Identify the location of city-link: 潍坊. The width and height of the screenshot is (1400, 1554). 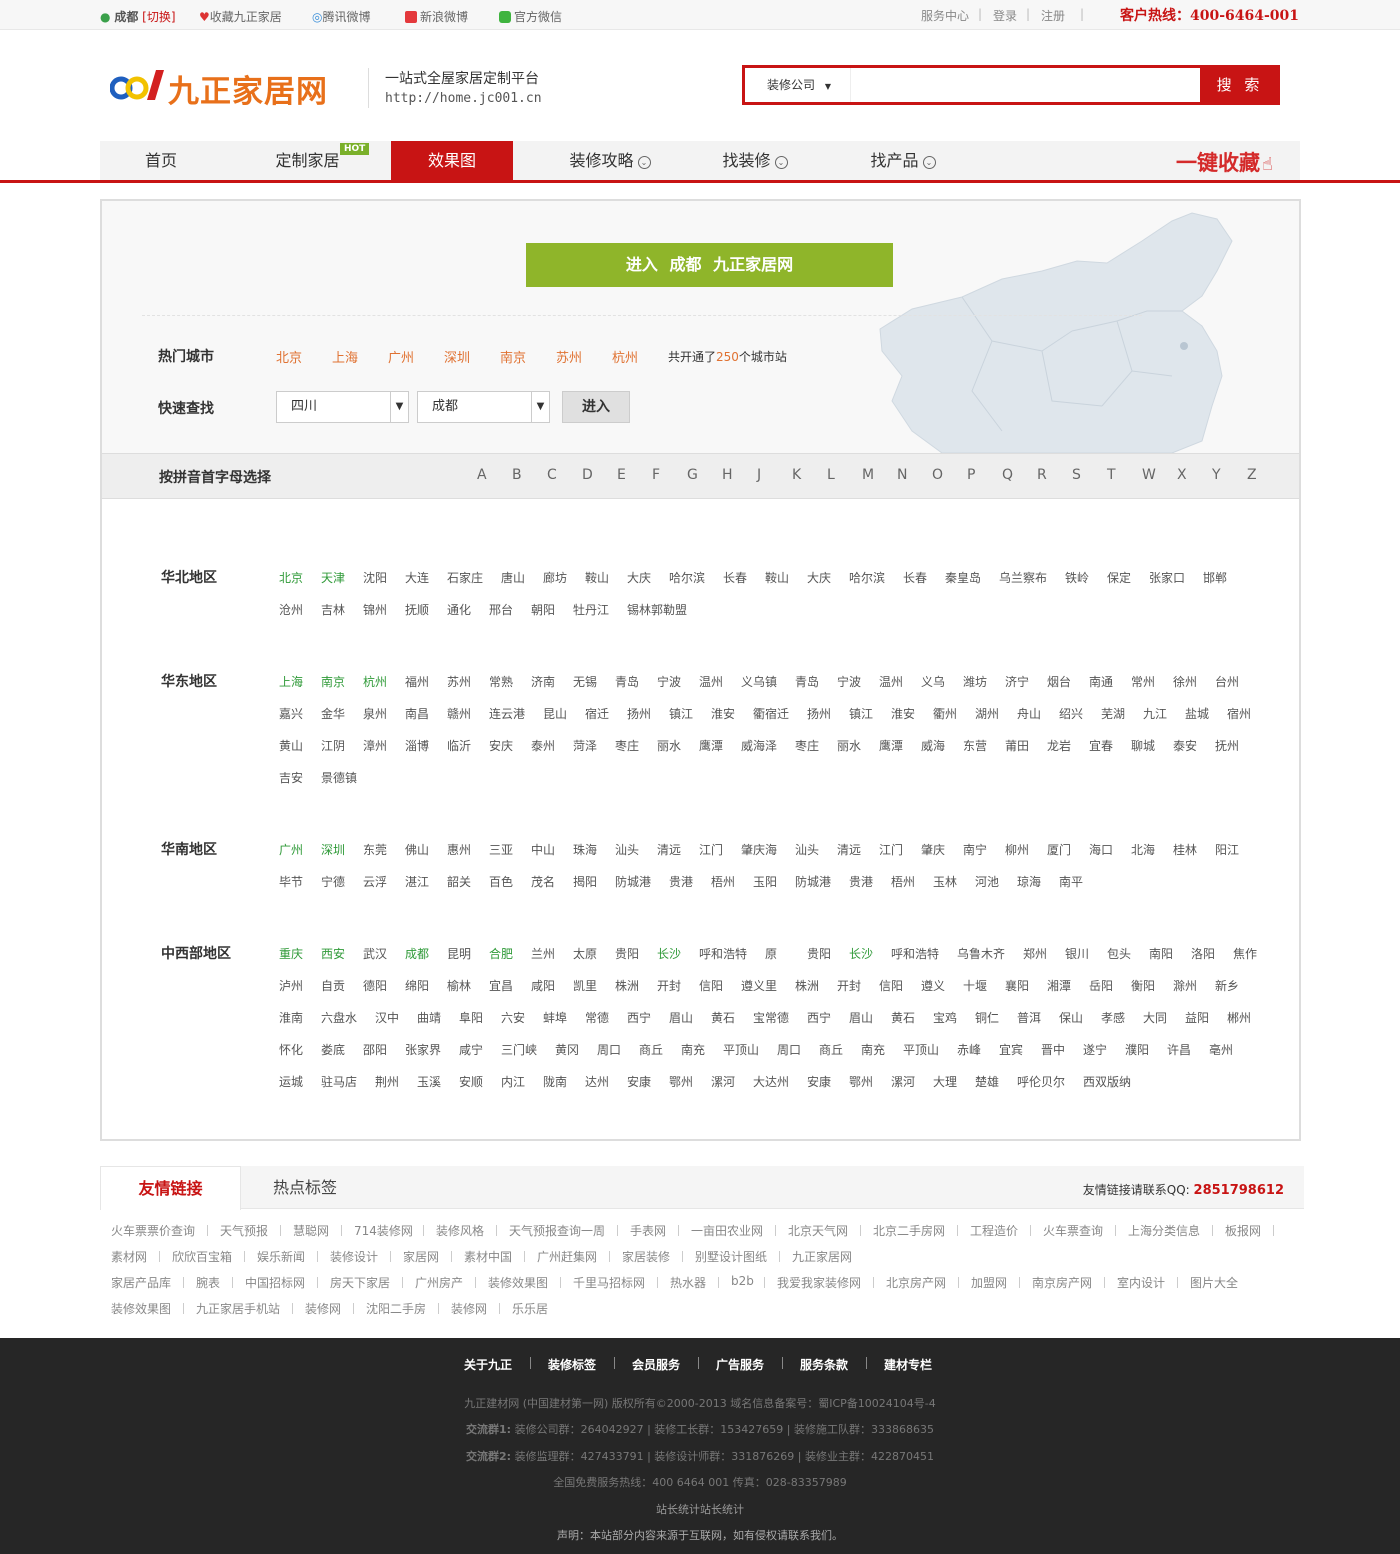
(975, 681).